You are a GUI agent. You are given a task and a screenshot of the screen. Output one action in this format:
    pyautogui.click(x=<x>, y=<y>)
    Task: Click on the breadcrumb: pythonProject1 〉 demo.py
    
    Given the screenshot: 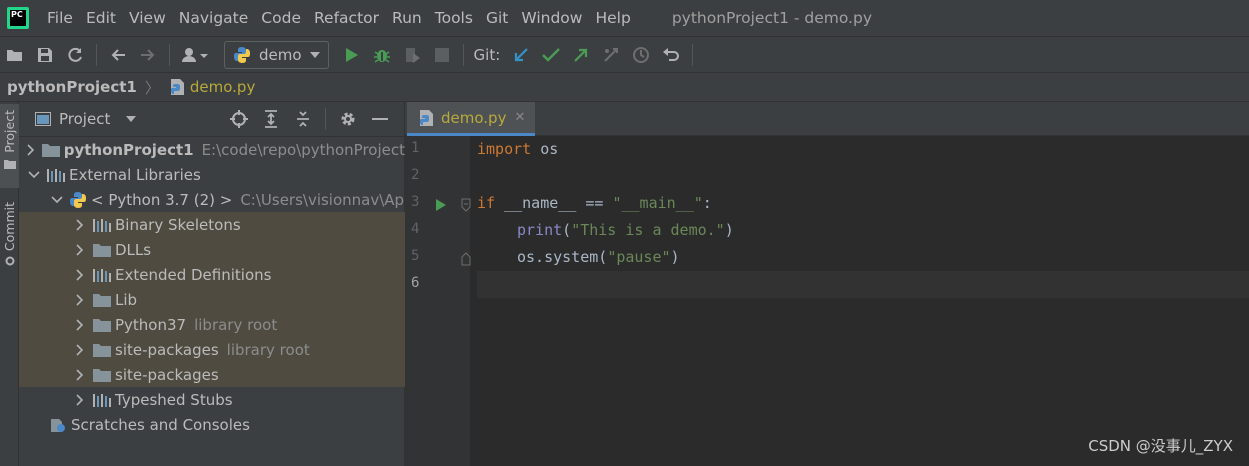 What is the action you would take?
    pyautogui.click(x=624, y=87)
    